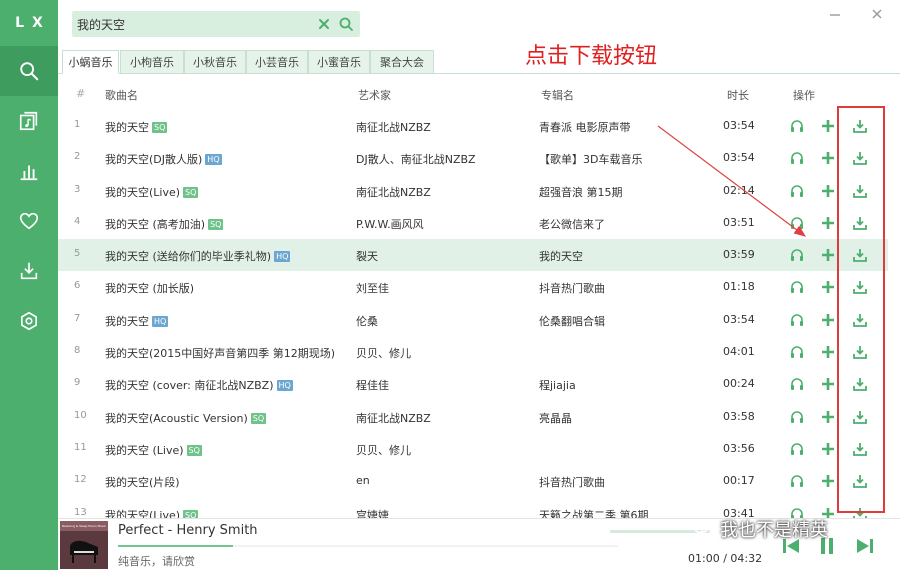 The height and width of the screenshot is (570, 900). What do you see at coordinates (774, 530) in the screenshot?
I see `watermark-text: 我也不是精英` at bounding box center [774, 530].